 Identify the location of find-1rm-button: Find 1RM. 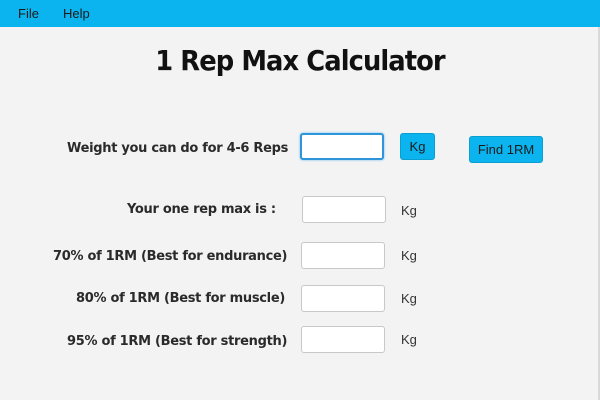
(506, 149).